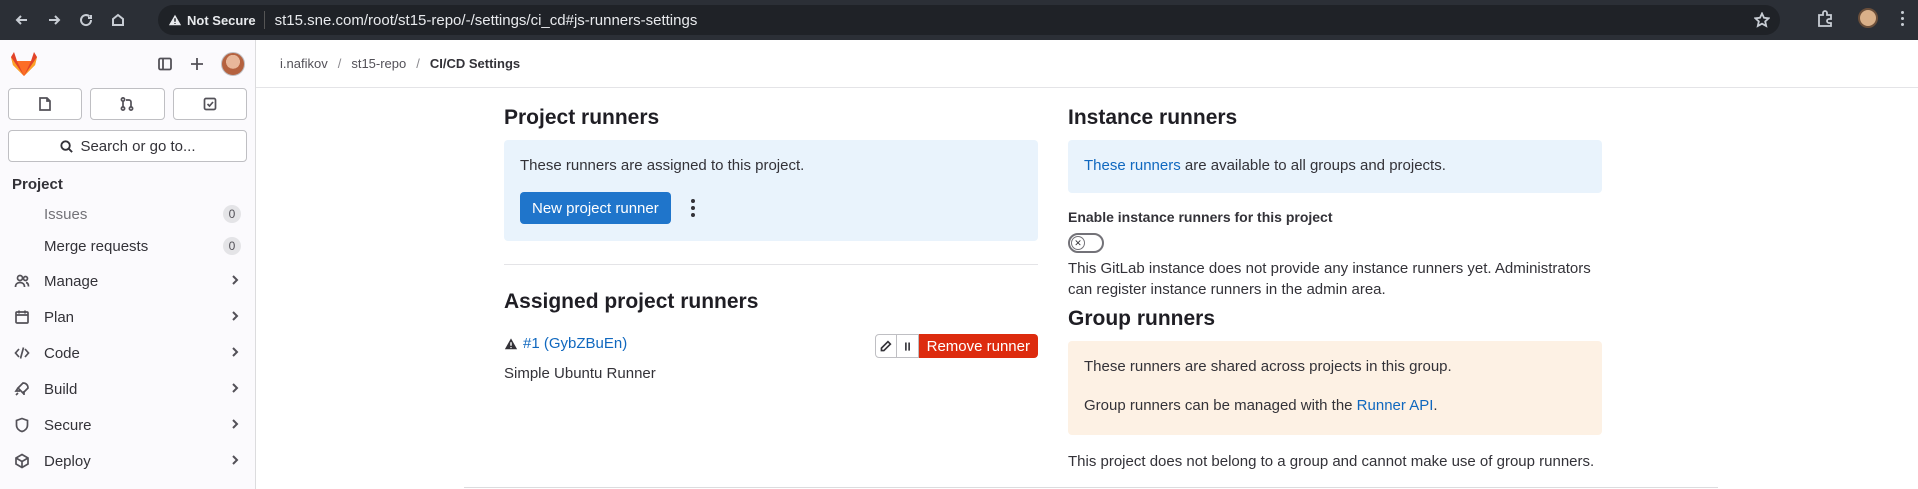 The image size is (1918, 489). Describe the element at coordinates (127, 317) in the screenshot. I see `sidebar-item-plan: Plan` at that location.